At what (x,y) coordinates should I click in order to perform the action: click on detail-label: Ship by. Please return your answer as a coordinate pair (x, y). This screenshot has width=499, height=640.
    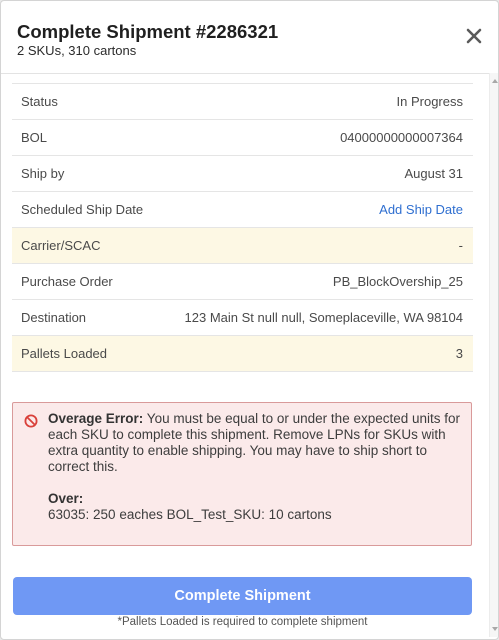
    Looking at the image, I should click on (43, 173).